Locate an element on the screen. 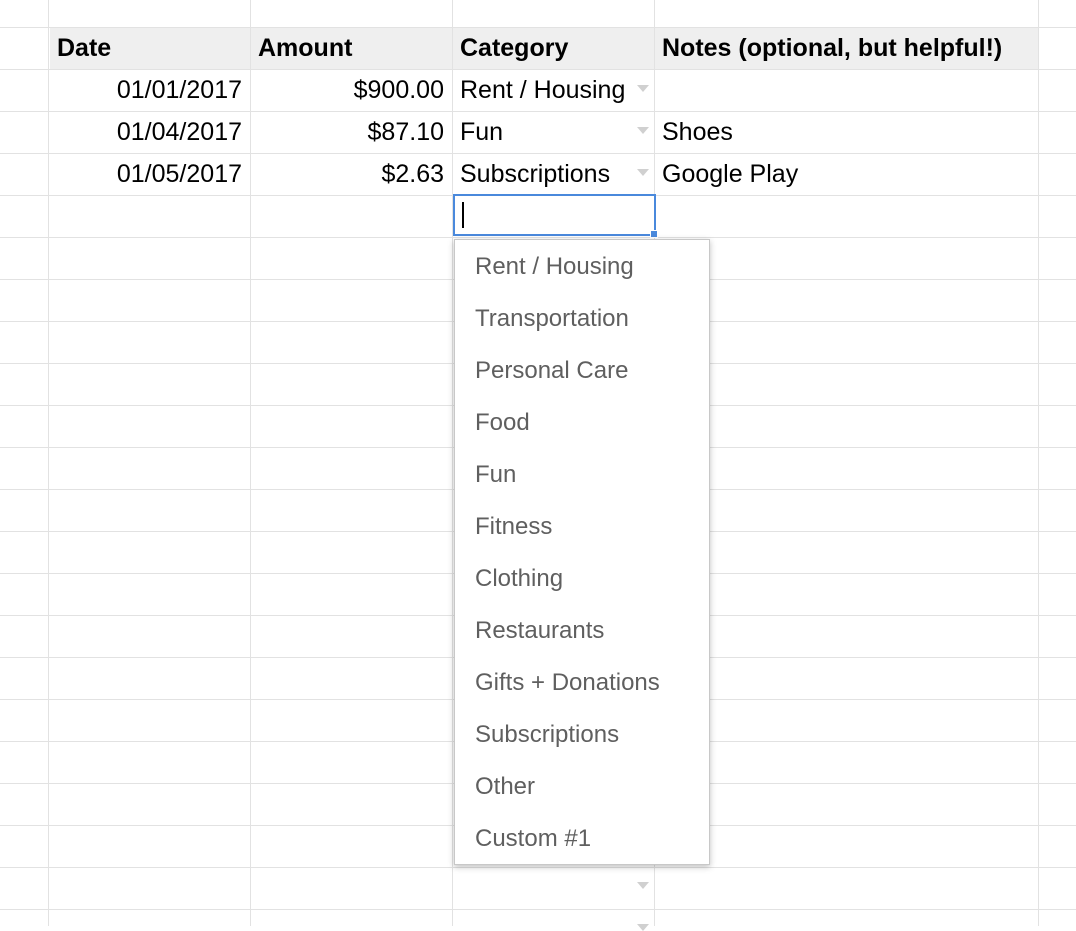 This screenshot has width=1076, height=931. date-cell: 01/01/2017 is located at coordinates (150, 90).